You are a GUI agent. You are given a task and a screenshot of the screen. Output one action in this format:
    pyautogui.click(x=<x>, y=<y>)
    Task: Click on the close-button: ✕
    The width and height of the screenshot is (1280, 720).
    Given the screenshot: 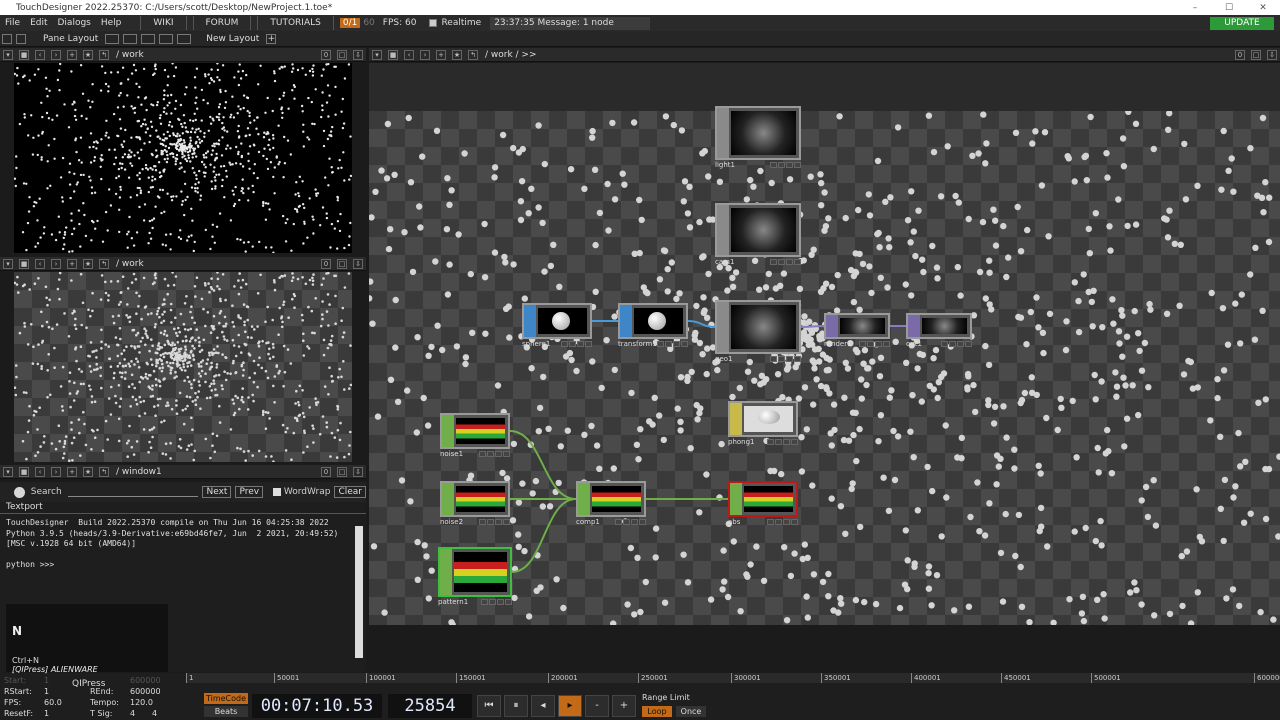 What is the action you would take?
    pyautogui.click(x=1263, y=8)
    